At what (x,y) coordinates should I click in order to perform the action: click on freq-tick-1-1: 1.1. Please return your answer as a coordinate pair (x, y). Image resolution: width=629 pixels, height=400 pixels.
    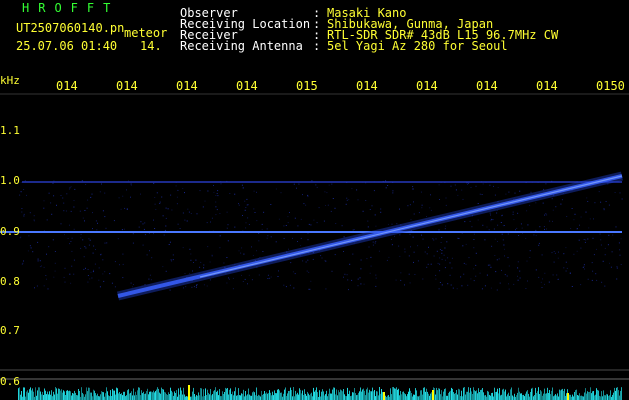
    Looking at the image, I should click on (10, 130).